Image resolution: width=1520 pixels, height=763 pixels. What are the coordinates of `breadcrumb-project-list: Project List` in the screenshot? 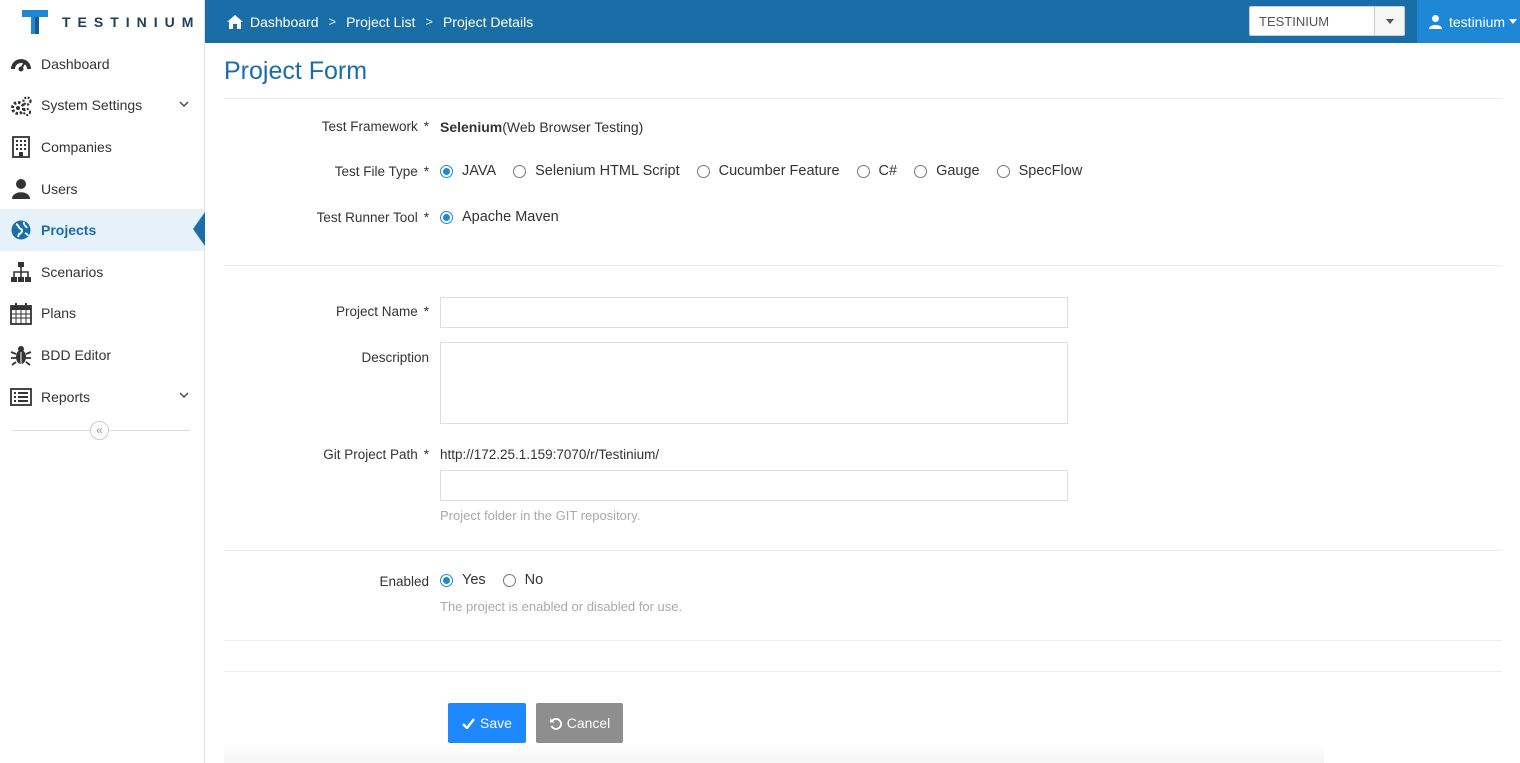 It's located at (380, 22).